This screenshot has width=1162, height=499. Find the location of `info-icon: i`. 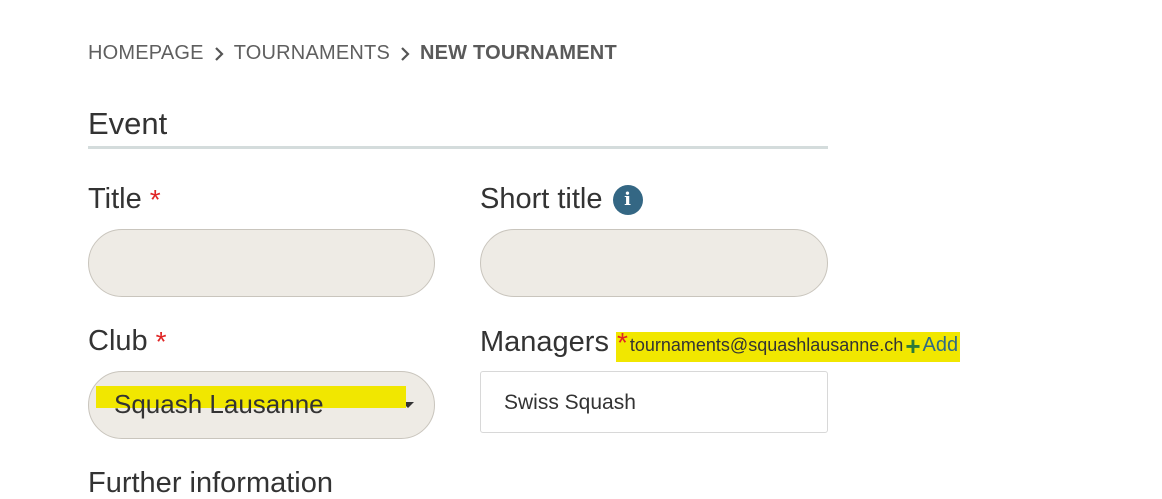

info-icon: i is located at coordinates (627, 199).